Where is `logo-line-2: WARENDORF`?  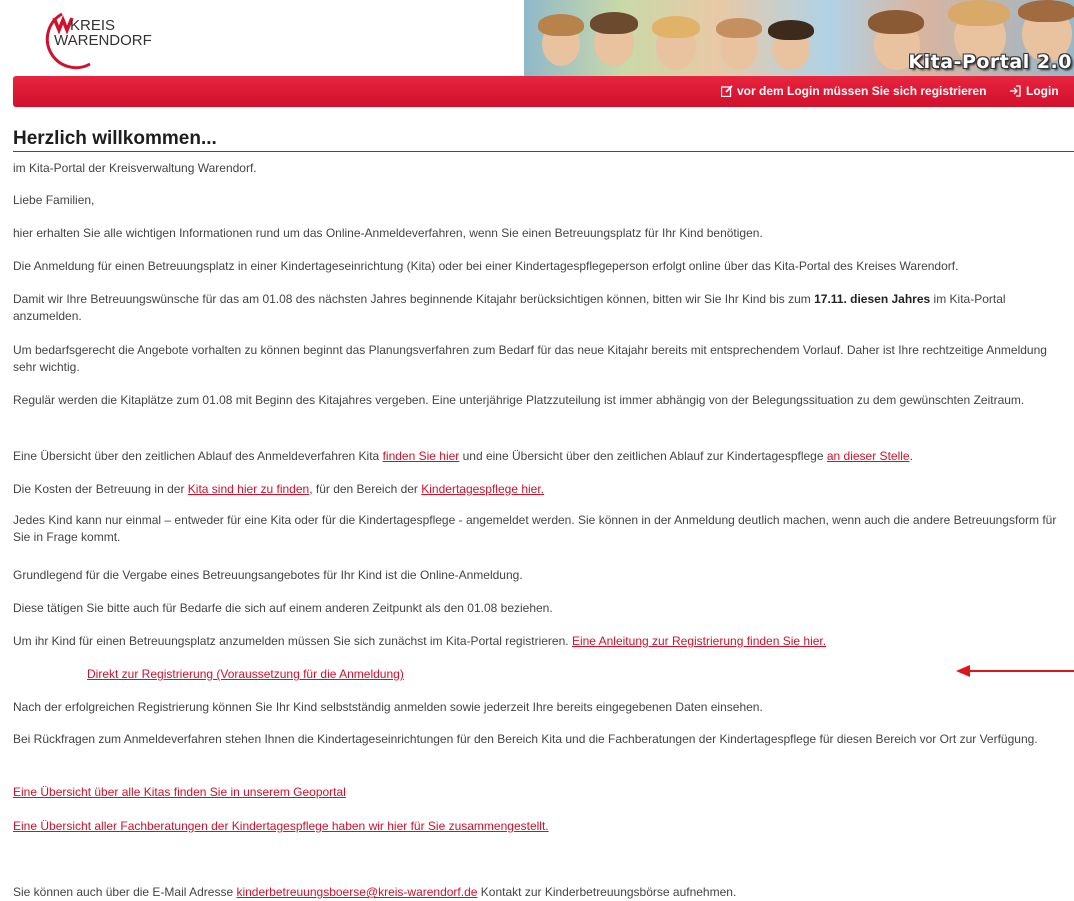
logo-line-2: WARENDORF is located at coordinates (103, 40).